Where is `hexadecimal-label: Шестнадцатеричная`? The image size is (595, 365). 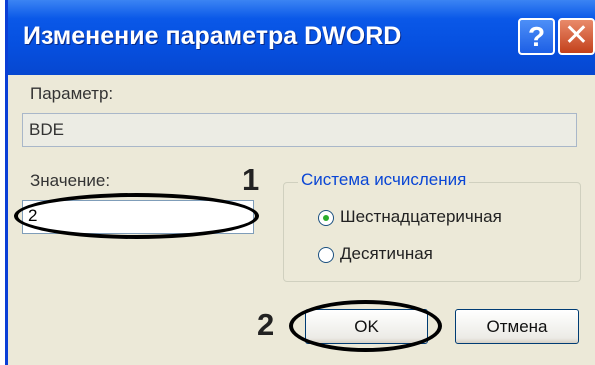 hexadecimal-label: Шестнадцатеричная is located at coordinates (421, 217).